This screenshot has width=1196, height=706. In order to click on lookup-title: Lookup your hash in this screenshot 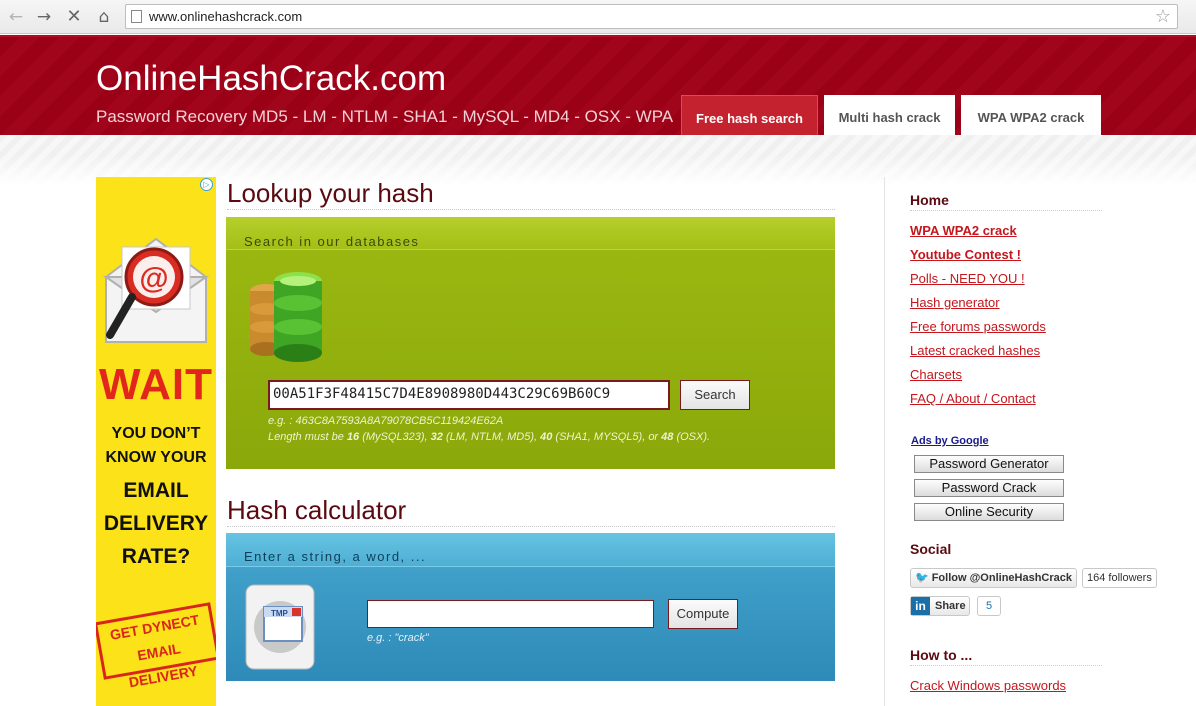, I will do `click(330, 193)`.